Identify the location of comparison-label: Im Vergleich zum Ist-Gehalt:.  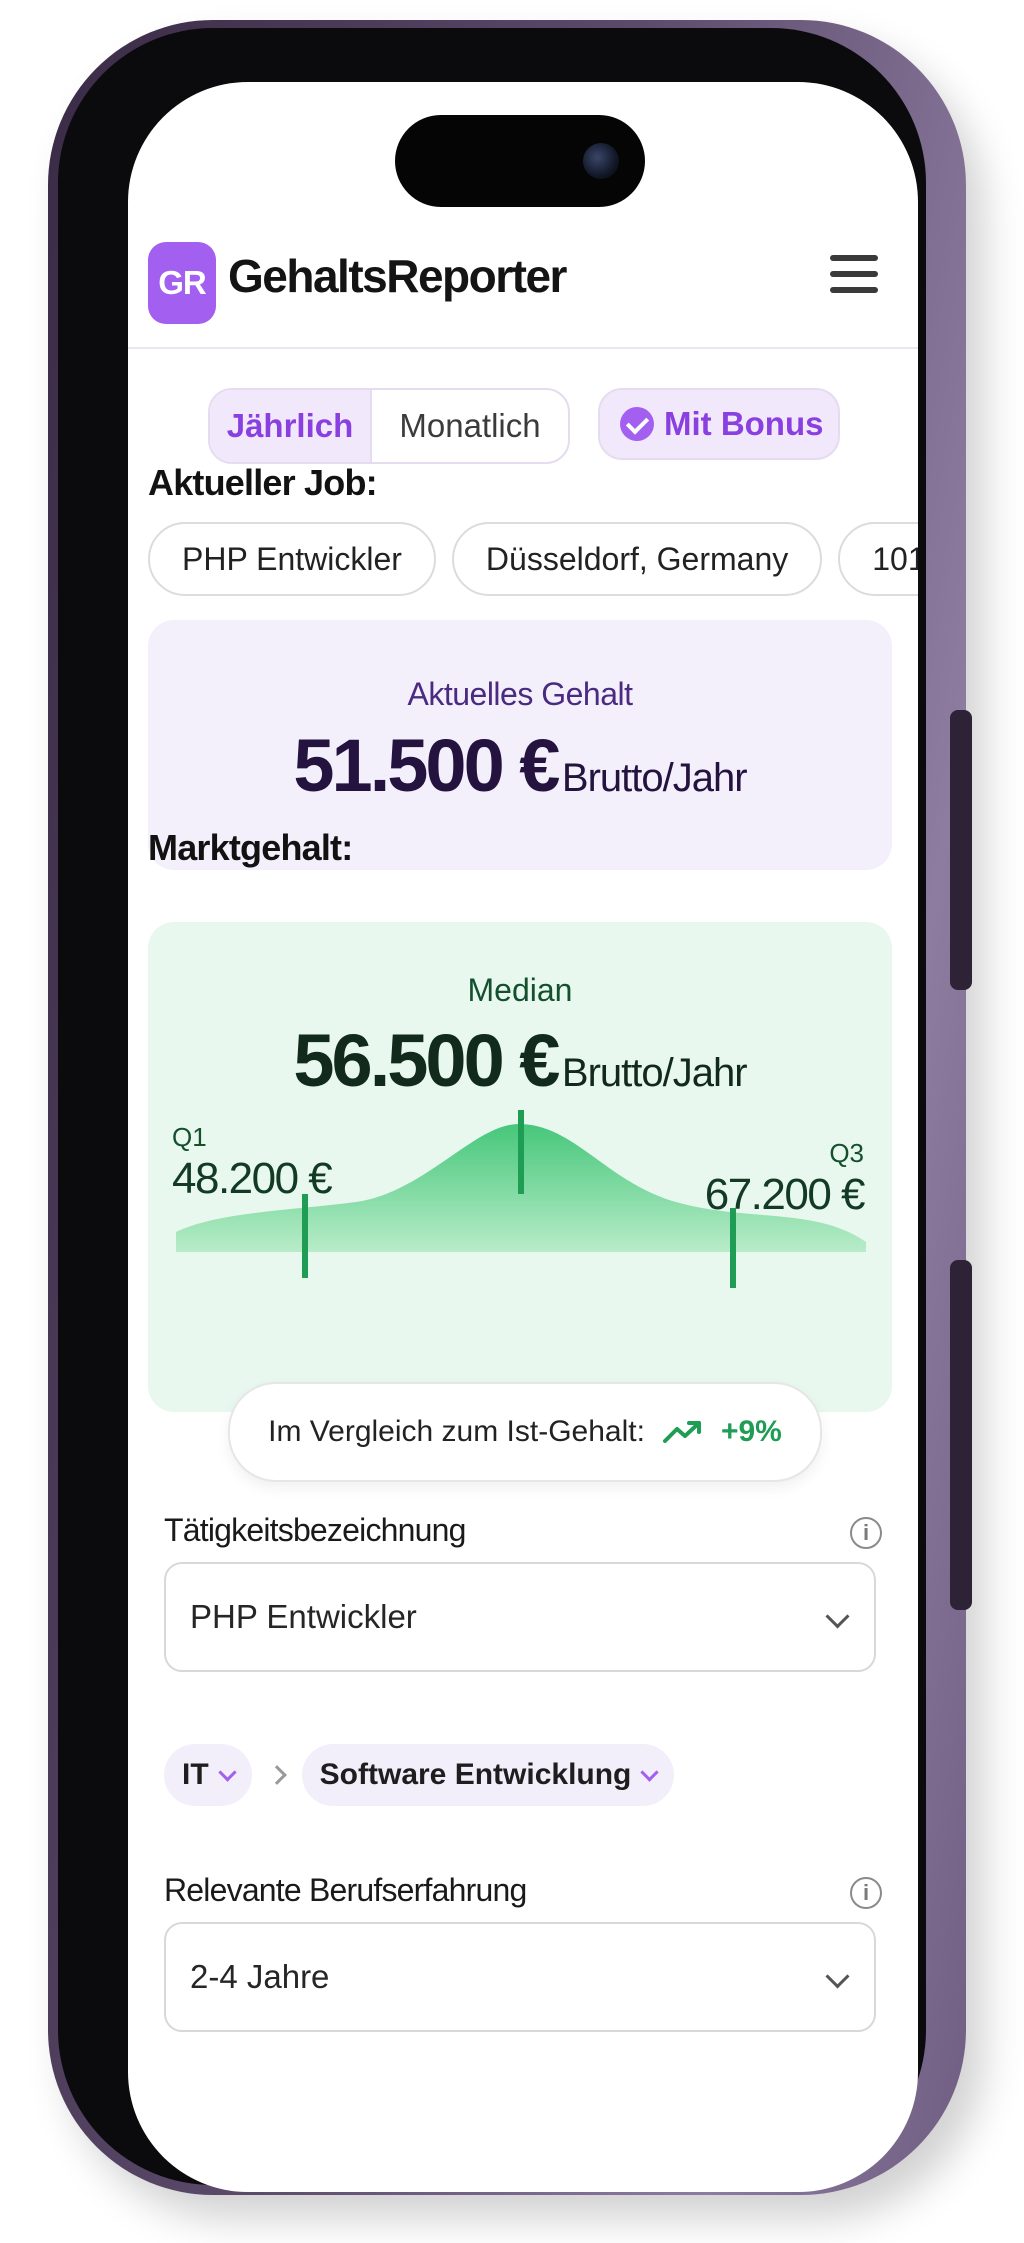
(456, 1431).